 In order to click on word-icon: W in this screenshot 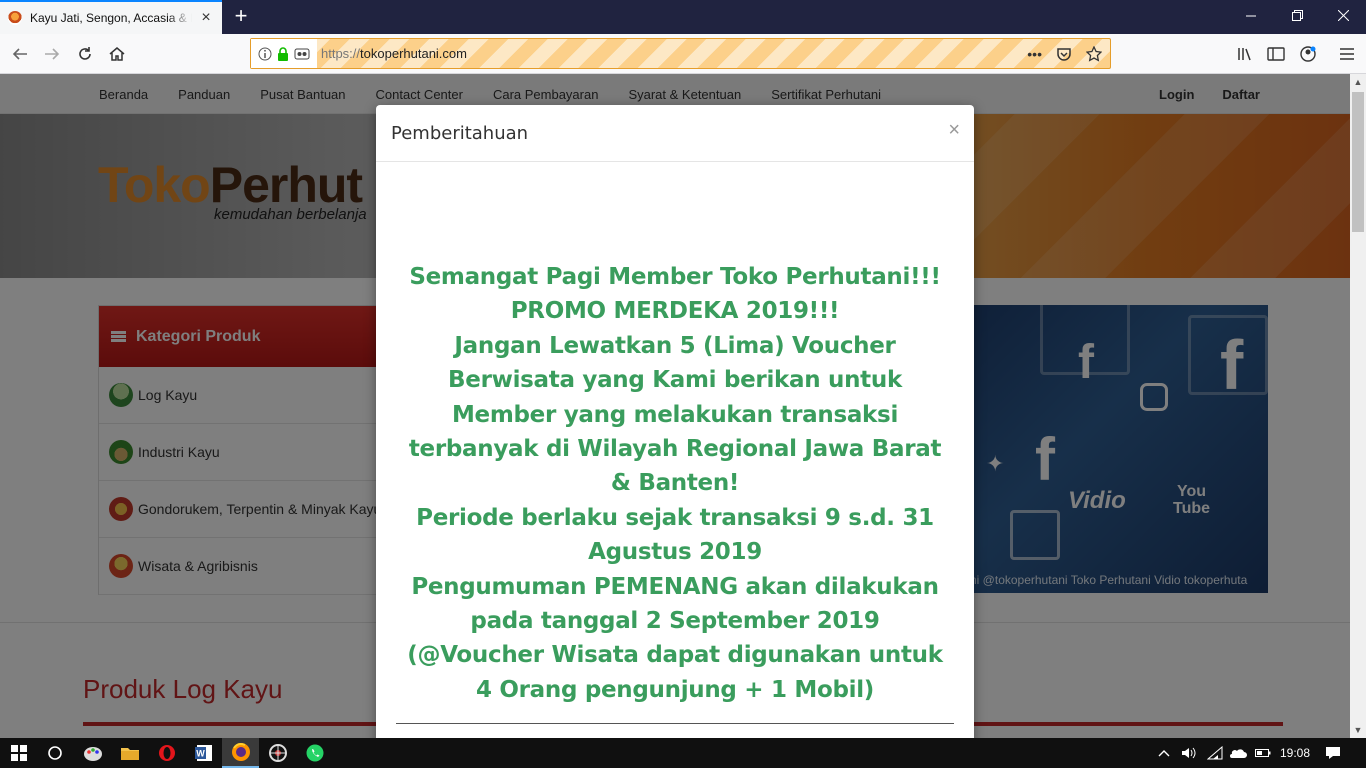, I will do `click(203, 753)`.